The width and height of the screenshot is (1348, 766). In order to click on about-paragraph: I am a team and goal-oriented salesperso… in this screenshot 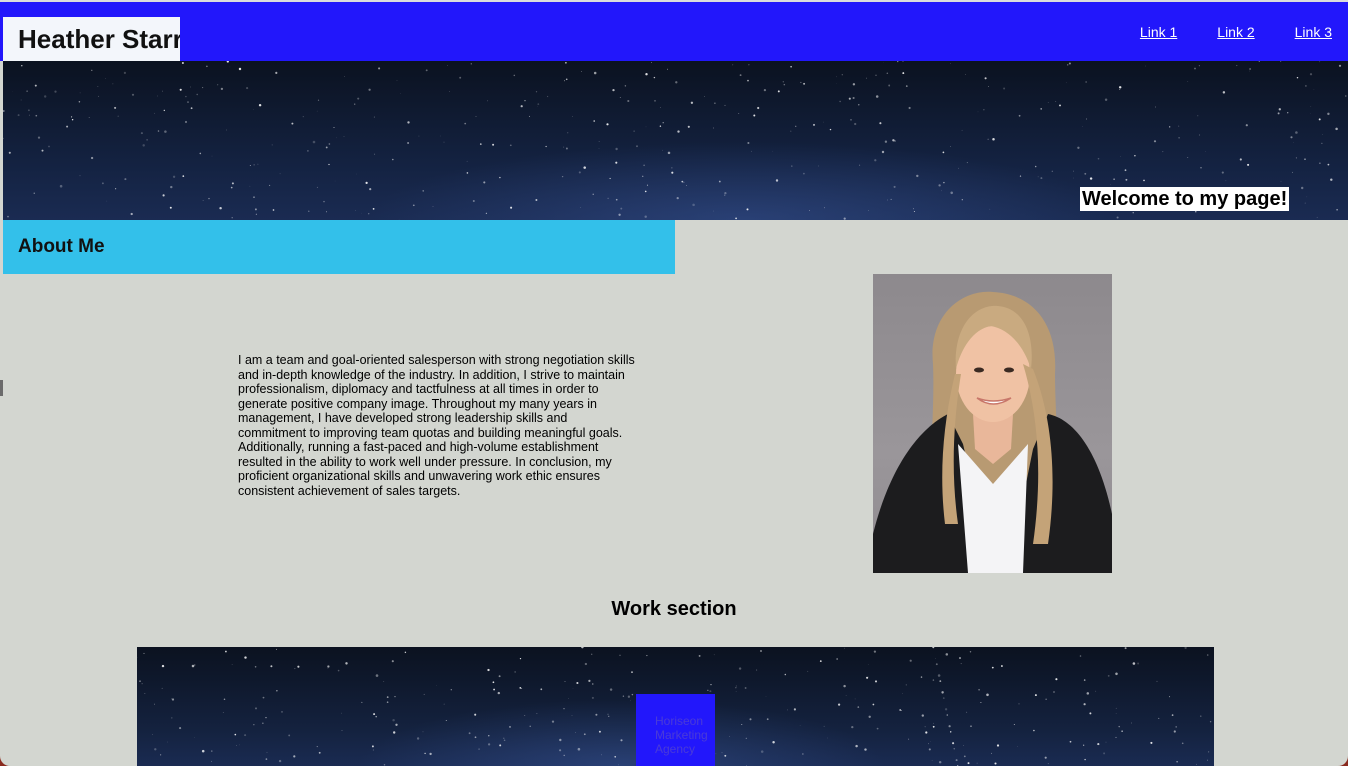, I will do `click(436, 425)`.